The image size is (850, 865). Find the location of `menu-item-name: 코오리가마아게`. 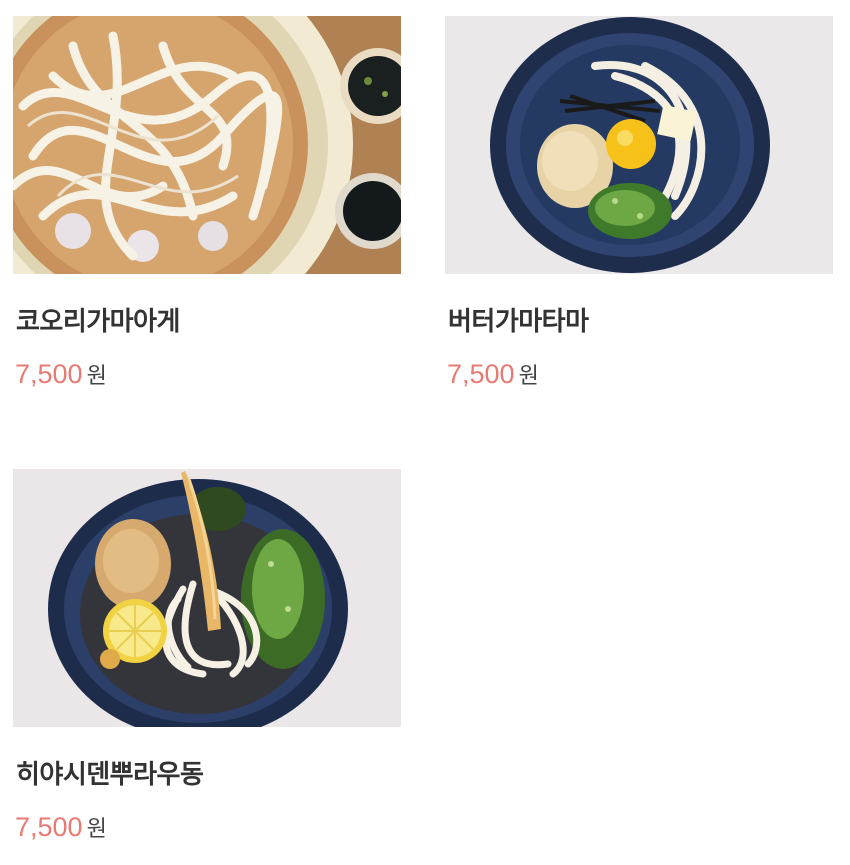

menu-item-name: 코오리가마아게 is located at coordinates (207, 322).